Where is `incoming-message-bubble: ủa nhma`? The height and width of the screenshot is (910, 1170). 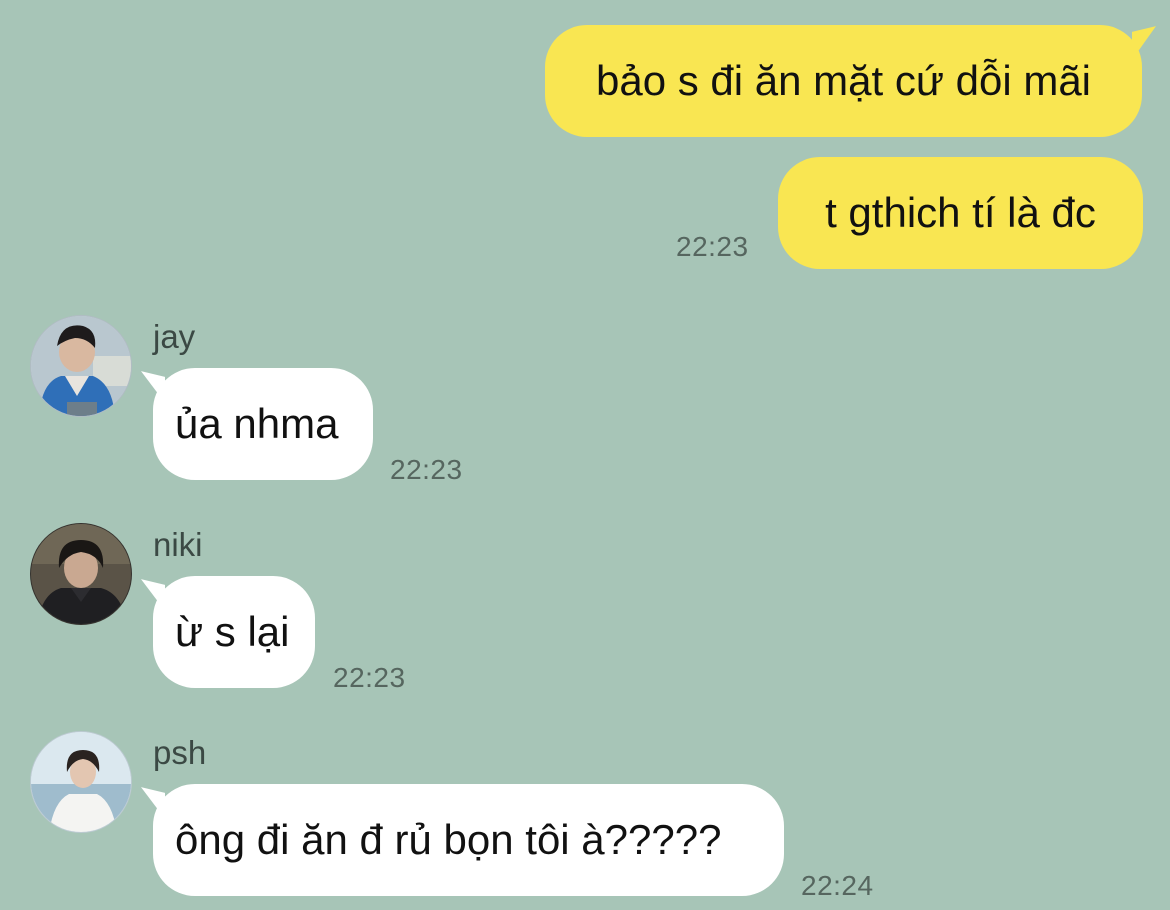 incoming-message-bubble: ủa nhma is located at coordinates (257, 423).